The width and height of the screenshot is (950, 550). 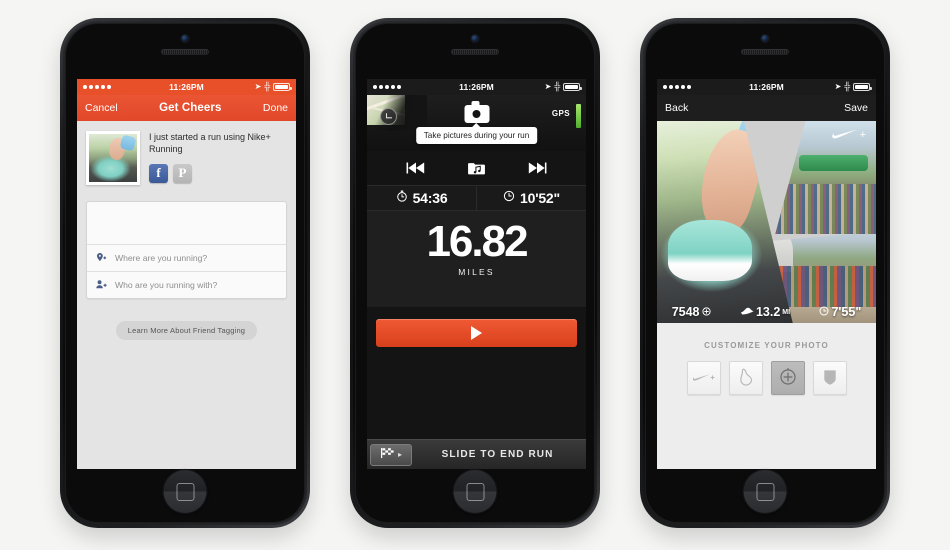 I want to click on photo-stats-overlay: 7548 13.2 MI 7'55", so click(x=766, y=312).